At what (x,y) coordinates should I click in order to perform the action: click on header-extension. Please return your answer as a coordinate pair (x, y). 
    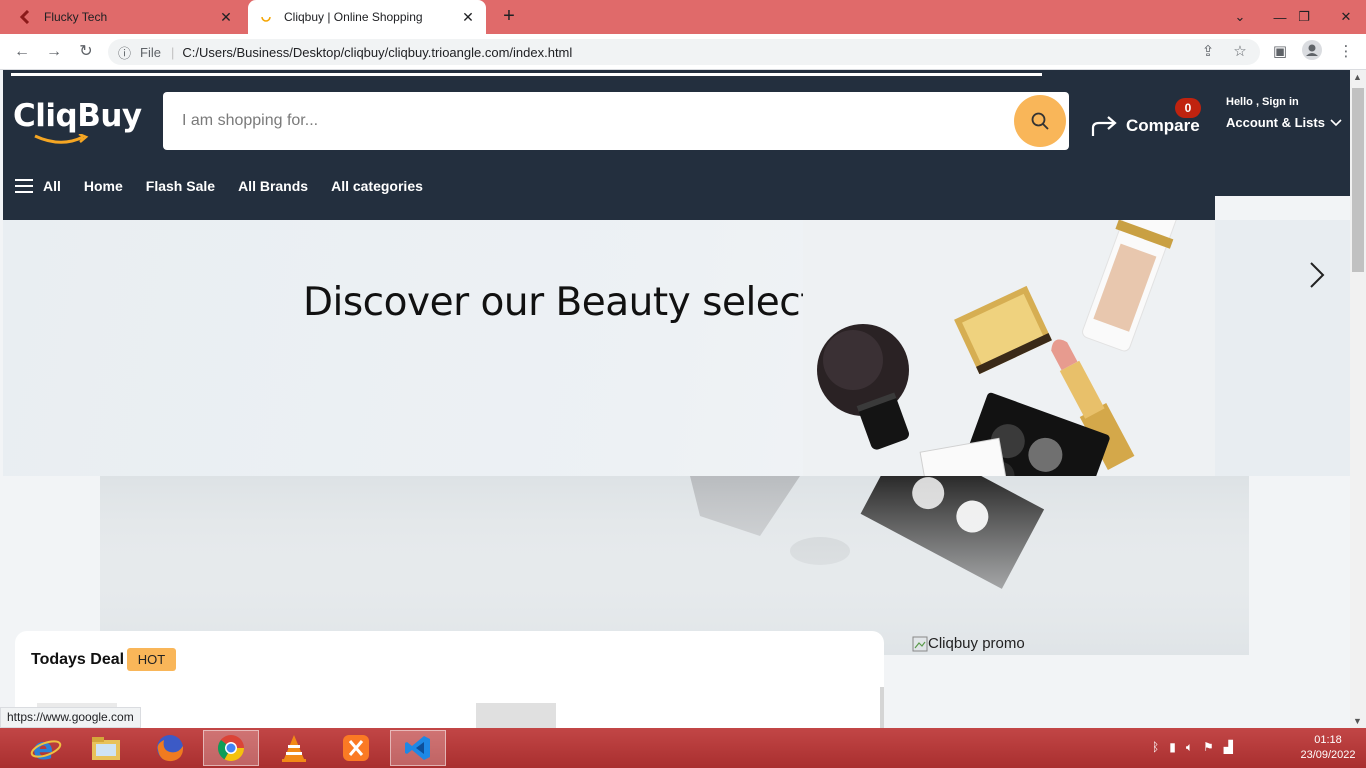
    Looking at the image, I should click on (609, 208).